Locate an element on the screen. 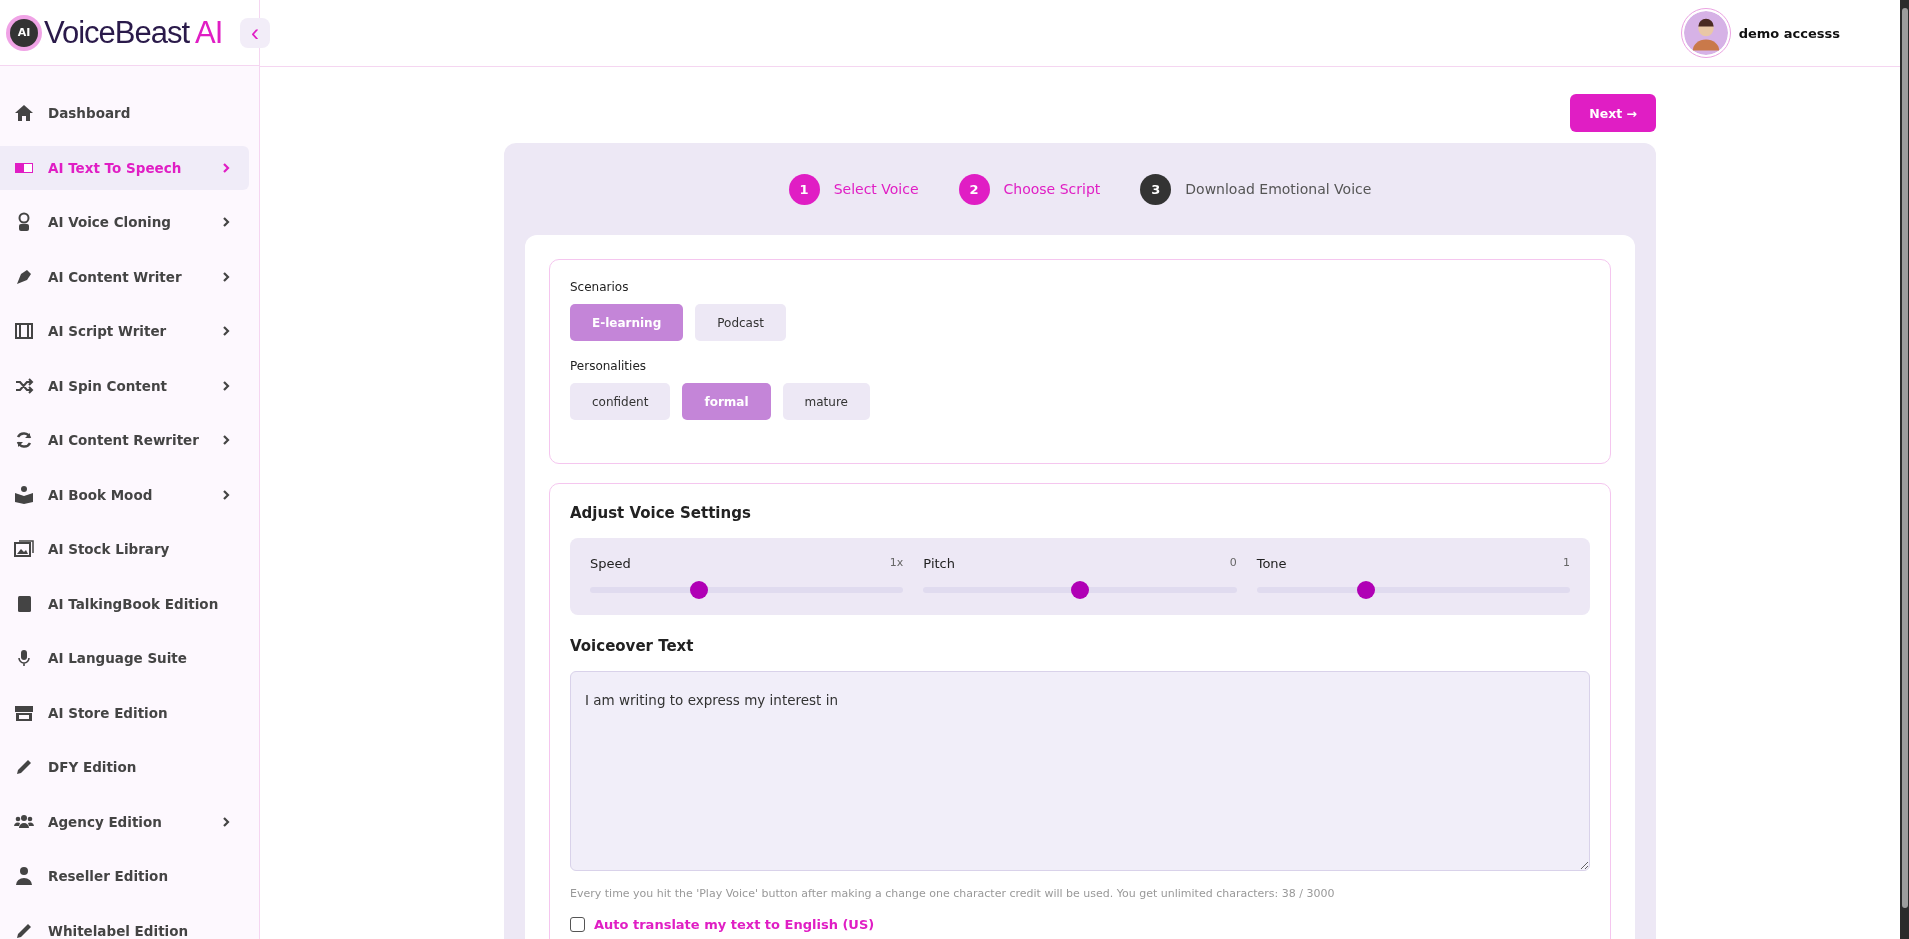  refresh-icon is located at coordinates (24, 440).